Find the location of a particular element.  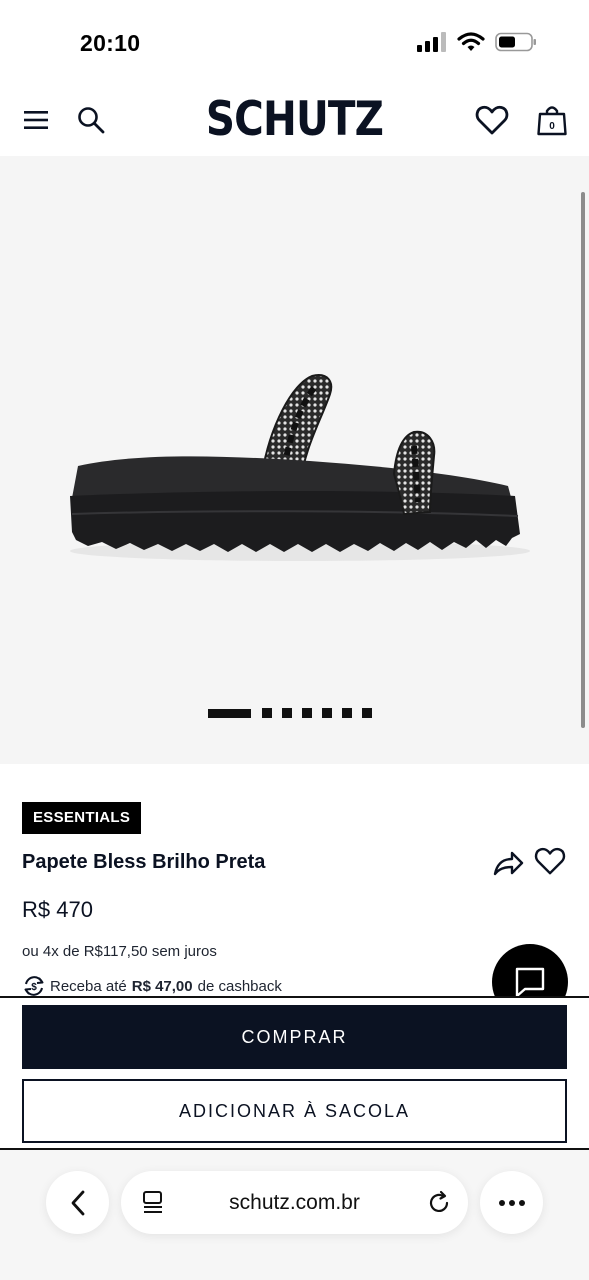

share-icon is located at coordinates (508, 863).